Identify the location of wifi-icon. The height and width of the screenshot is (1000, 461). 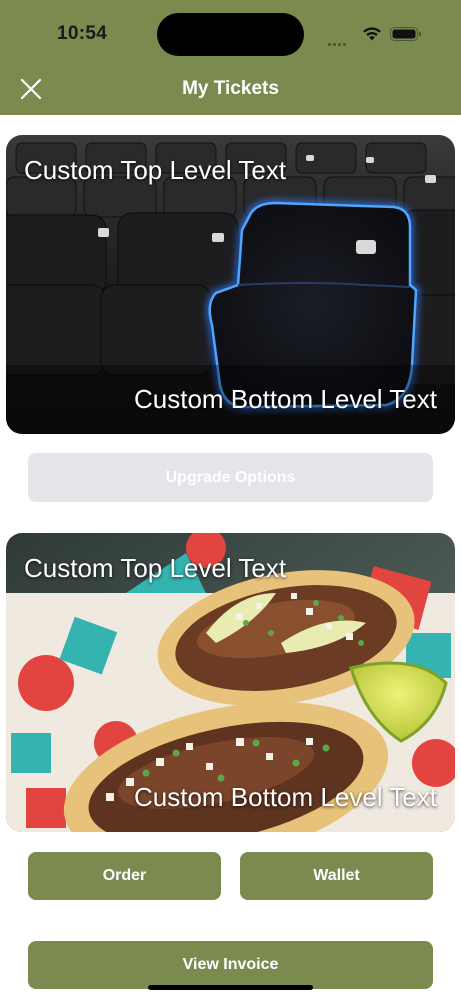
(372, 34).